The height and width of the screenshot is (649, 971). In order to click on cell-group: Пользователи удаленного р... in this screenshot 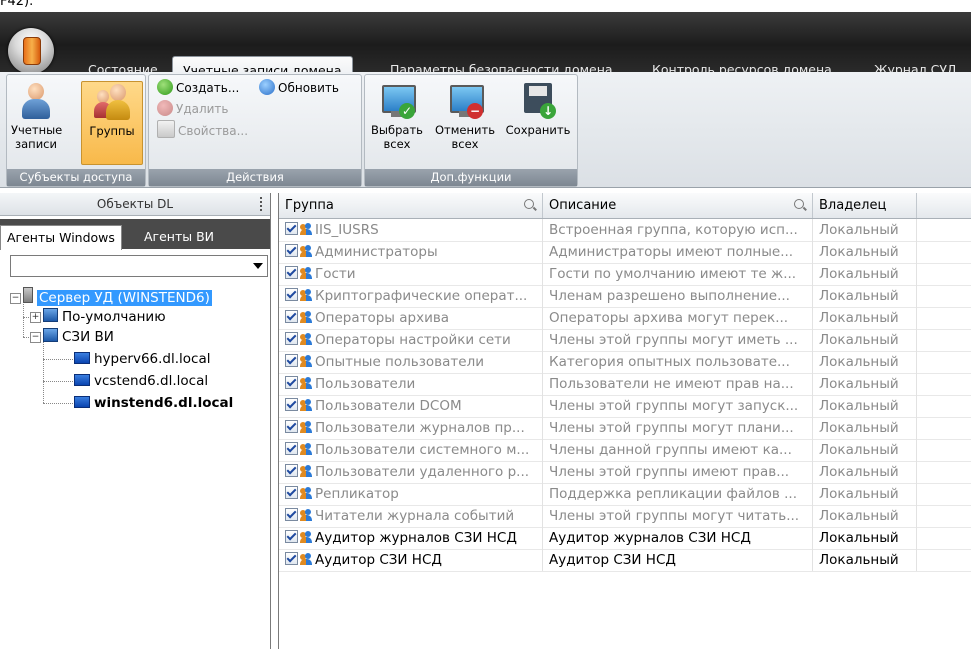, I will do `click(411, 472)`.